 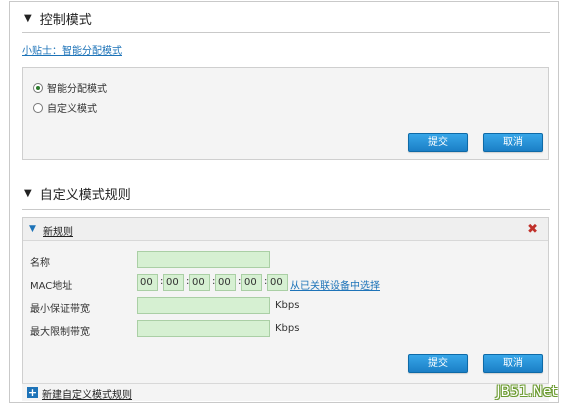 What do you see at coordinates (199, 282) in the screenshot?
I see `mac-octet-3: 00` at bounding box center [199, 282].